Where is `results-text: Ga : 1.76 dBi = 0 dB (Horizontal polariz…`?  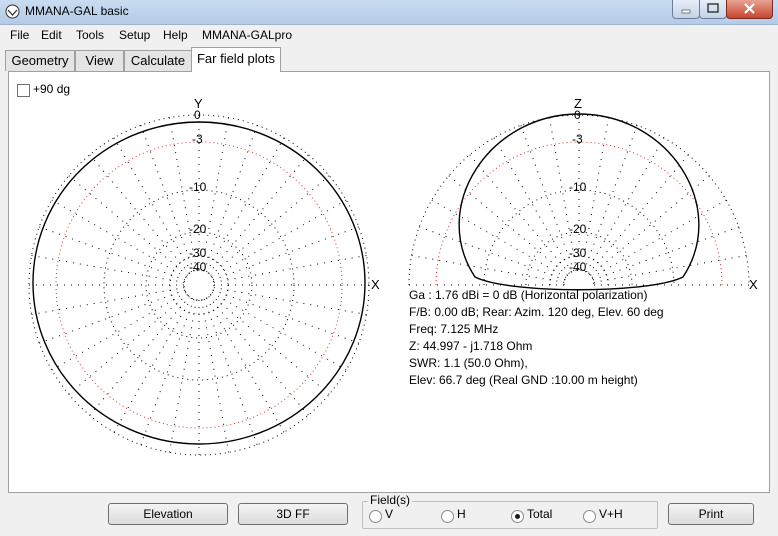 results-text: Ga : 1.76 dBi = 0 dB (Horizontal polariz… is located at coordinates (536, 338).